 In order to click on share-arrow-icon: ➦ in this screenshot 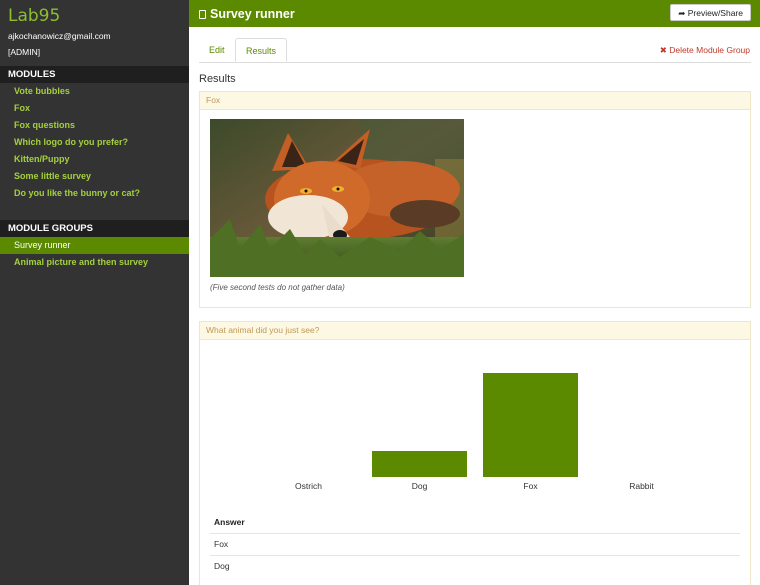, I will do `click(682, 13)`.